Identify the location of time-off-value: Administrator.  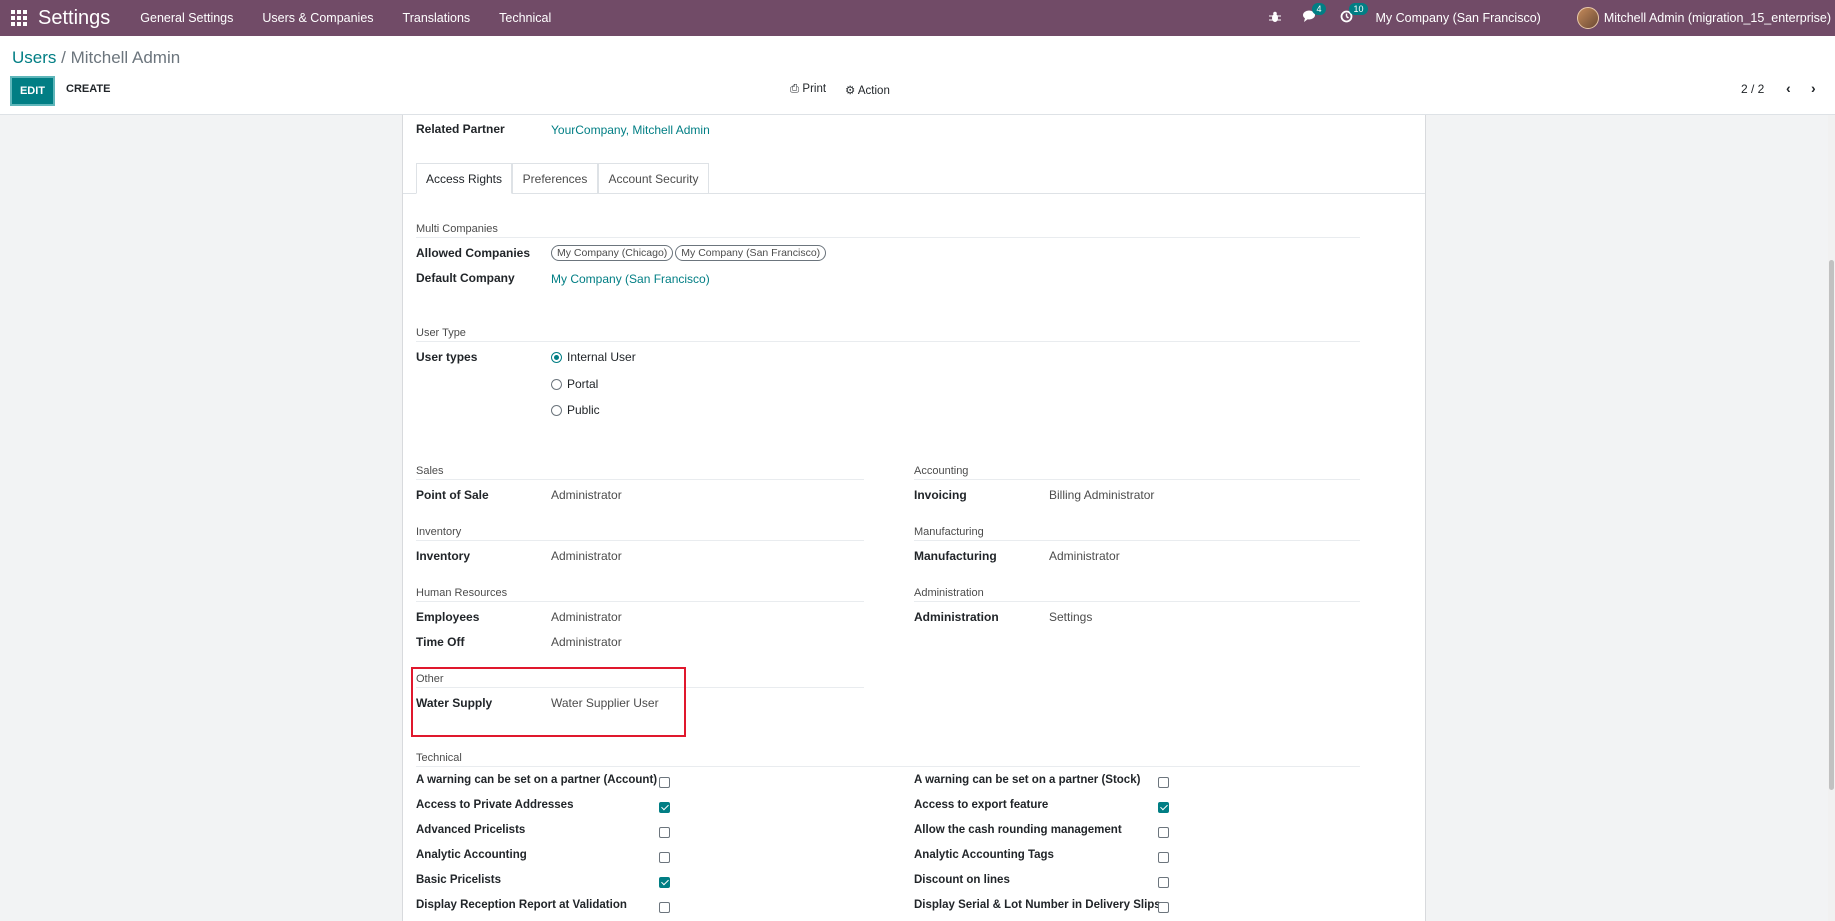
(586, 642).